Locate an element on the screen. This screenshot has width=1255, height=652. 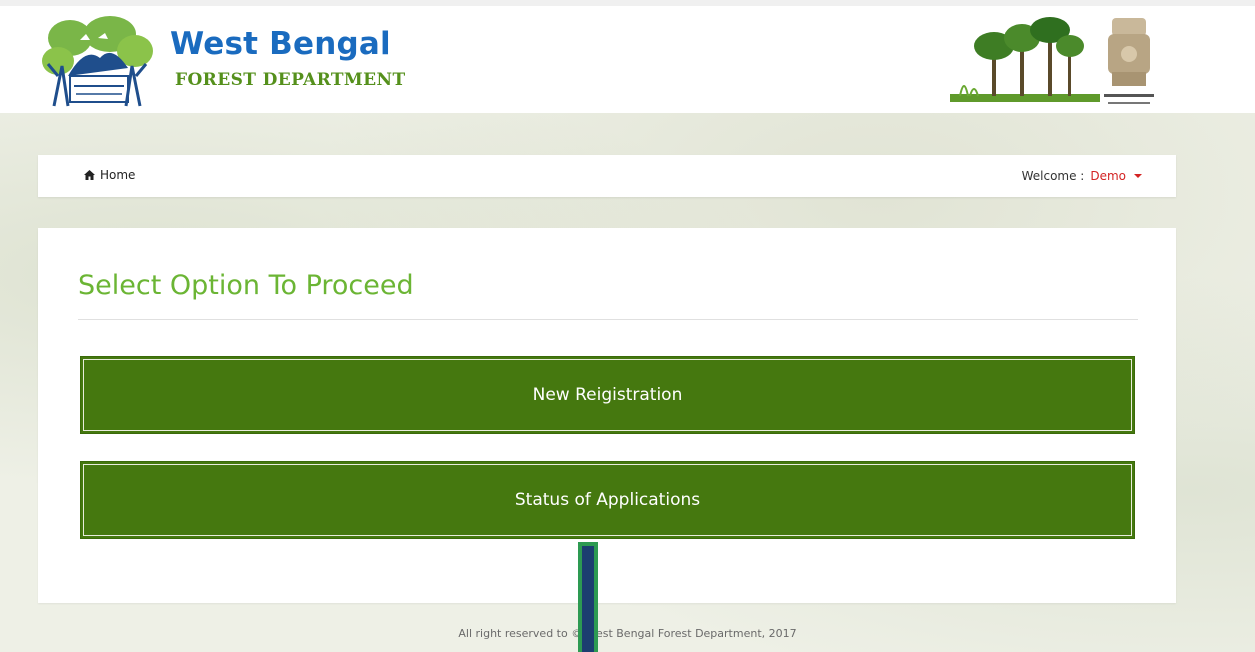
home-label: Home is located at coordinates (118, 175).